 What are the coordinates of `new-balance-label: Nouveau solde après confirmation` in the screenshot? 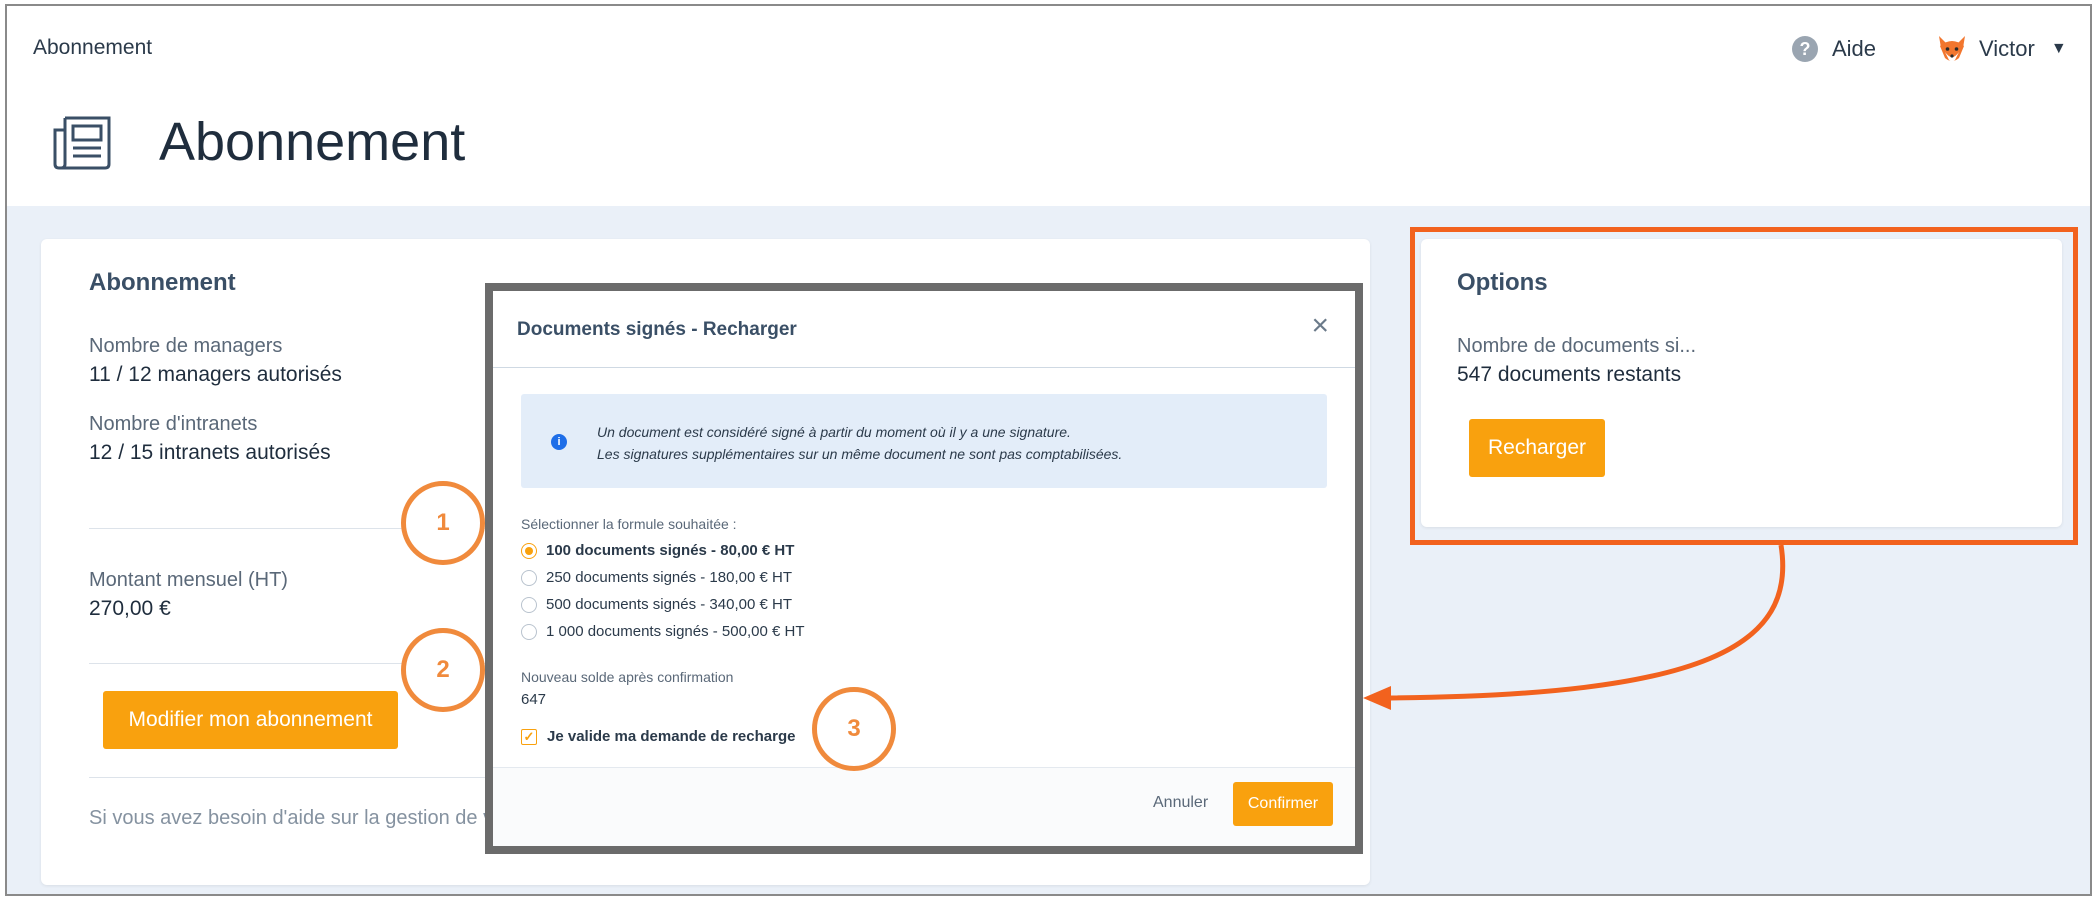 It's located at (627, 677).